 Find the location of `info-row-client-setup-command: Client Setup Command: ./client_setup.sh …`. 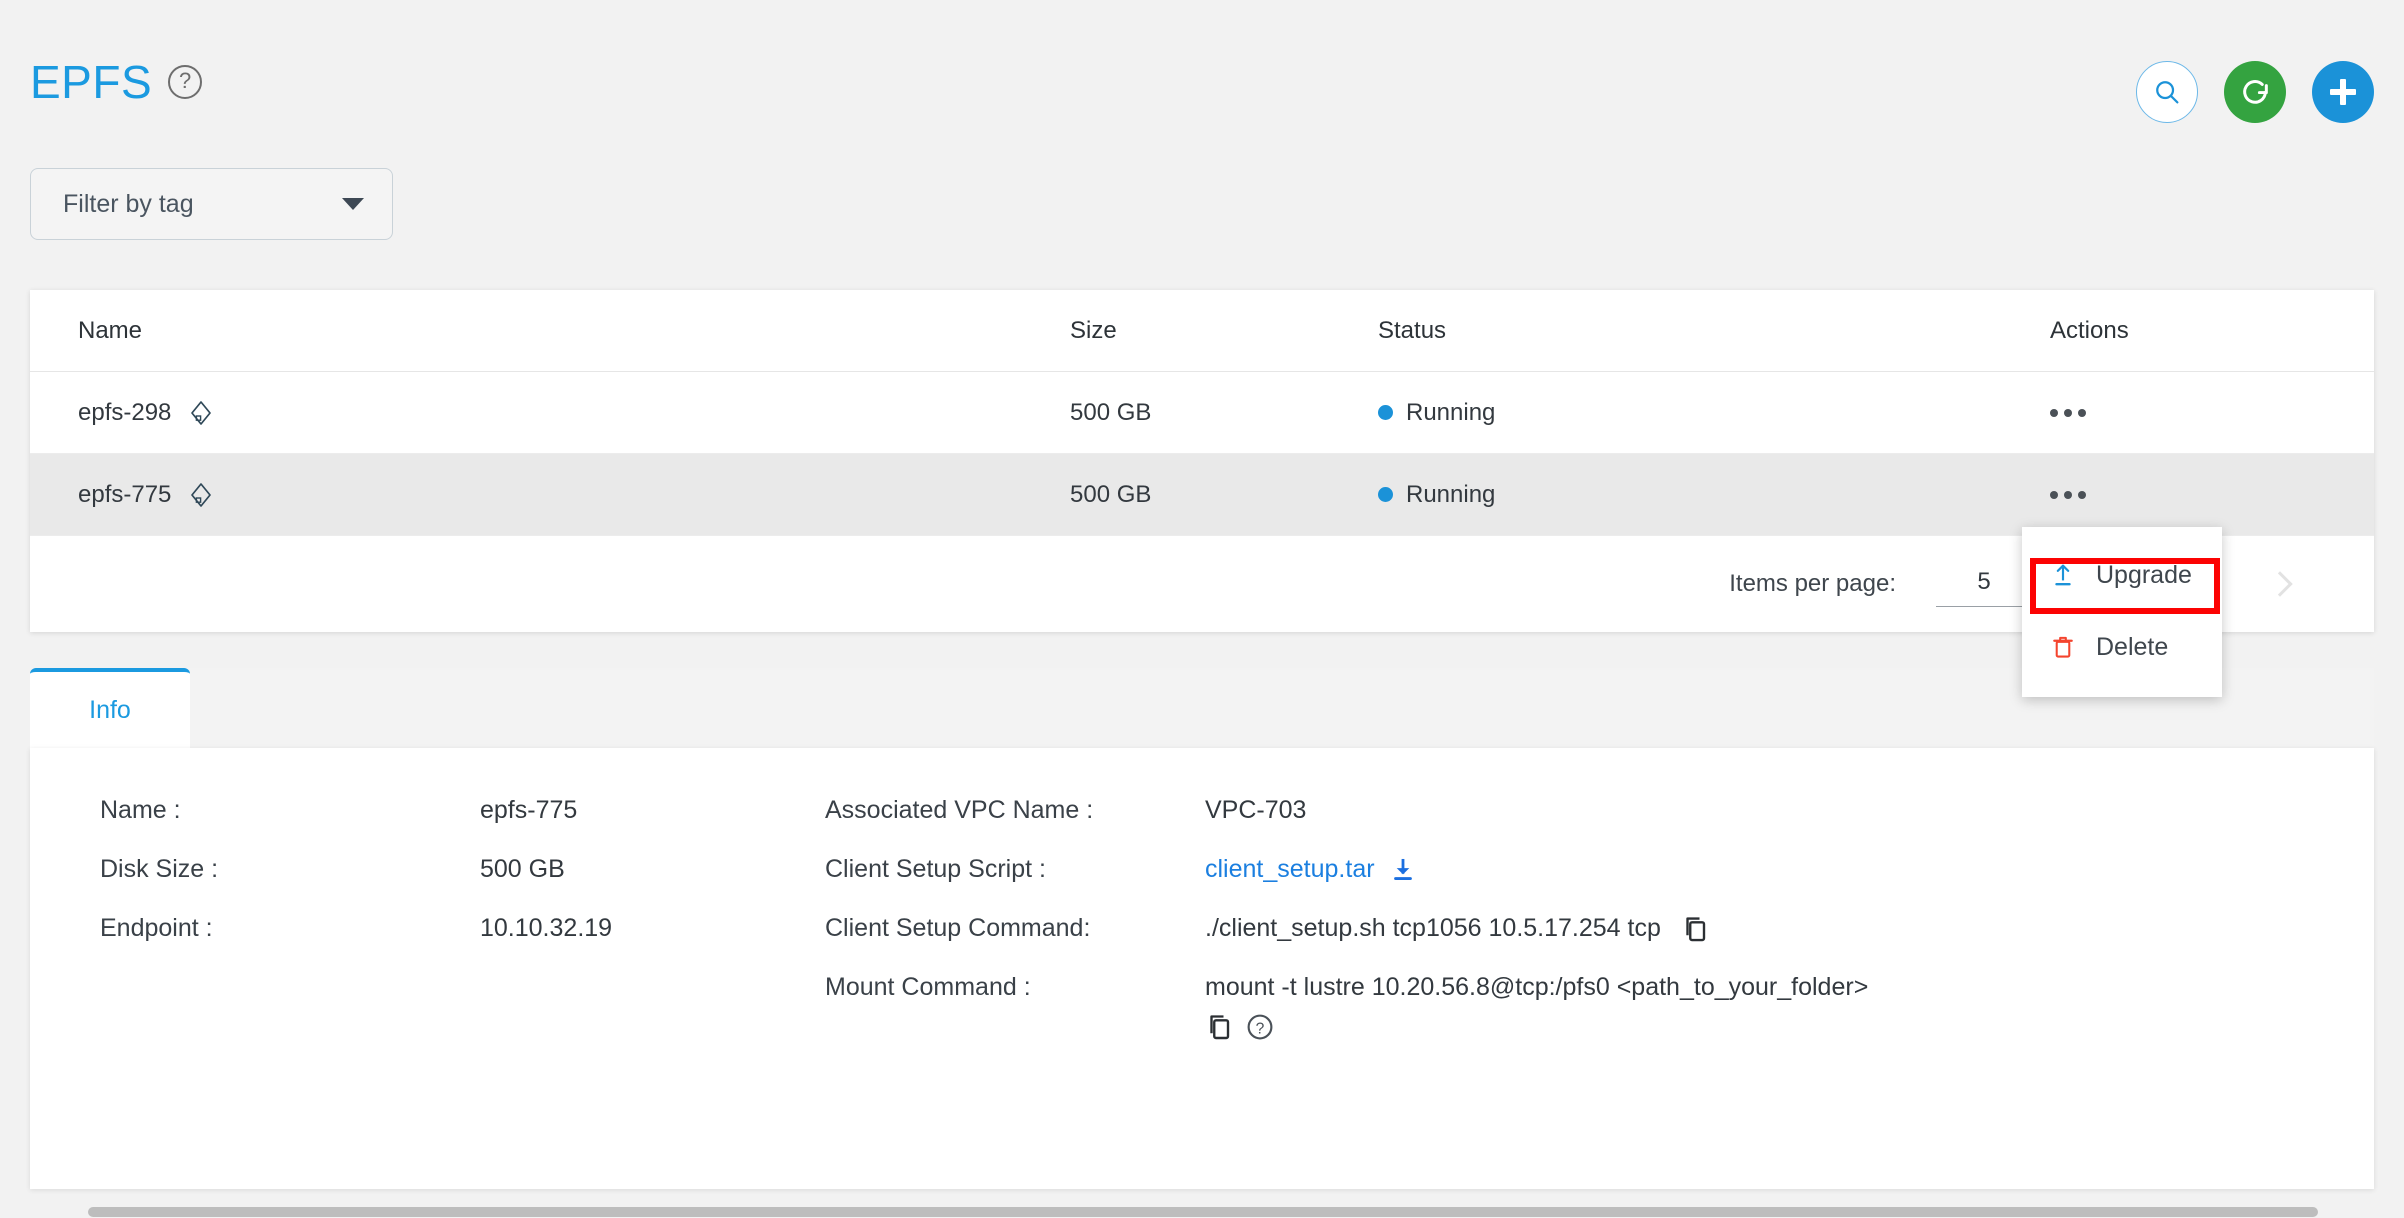

info-row-client-setup-command: Client Setup Command: ./client_setup.sh … is located at coordinates (1268, 929).